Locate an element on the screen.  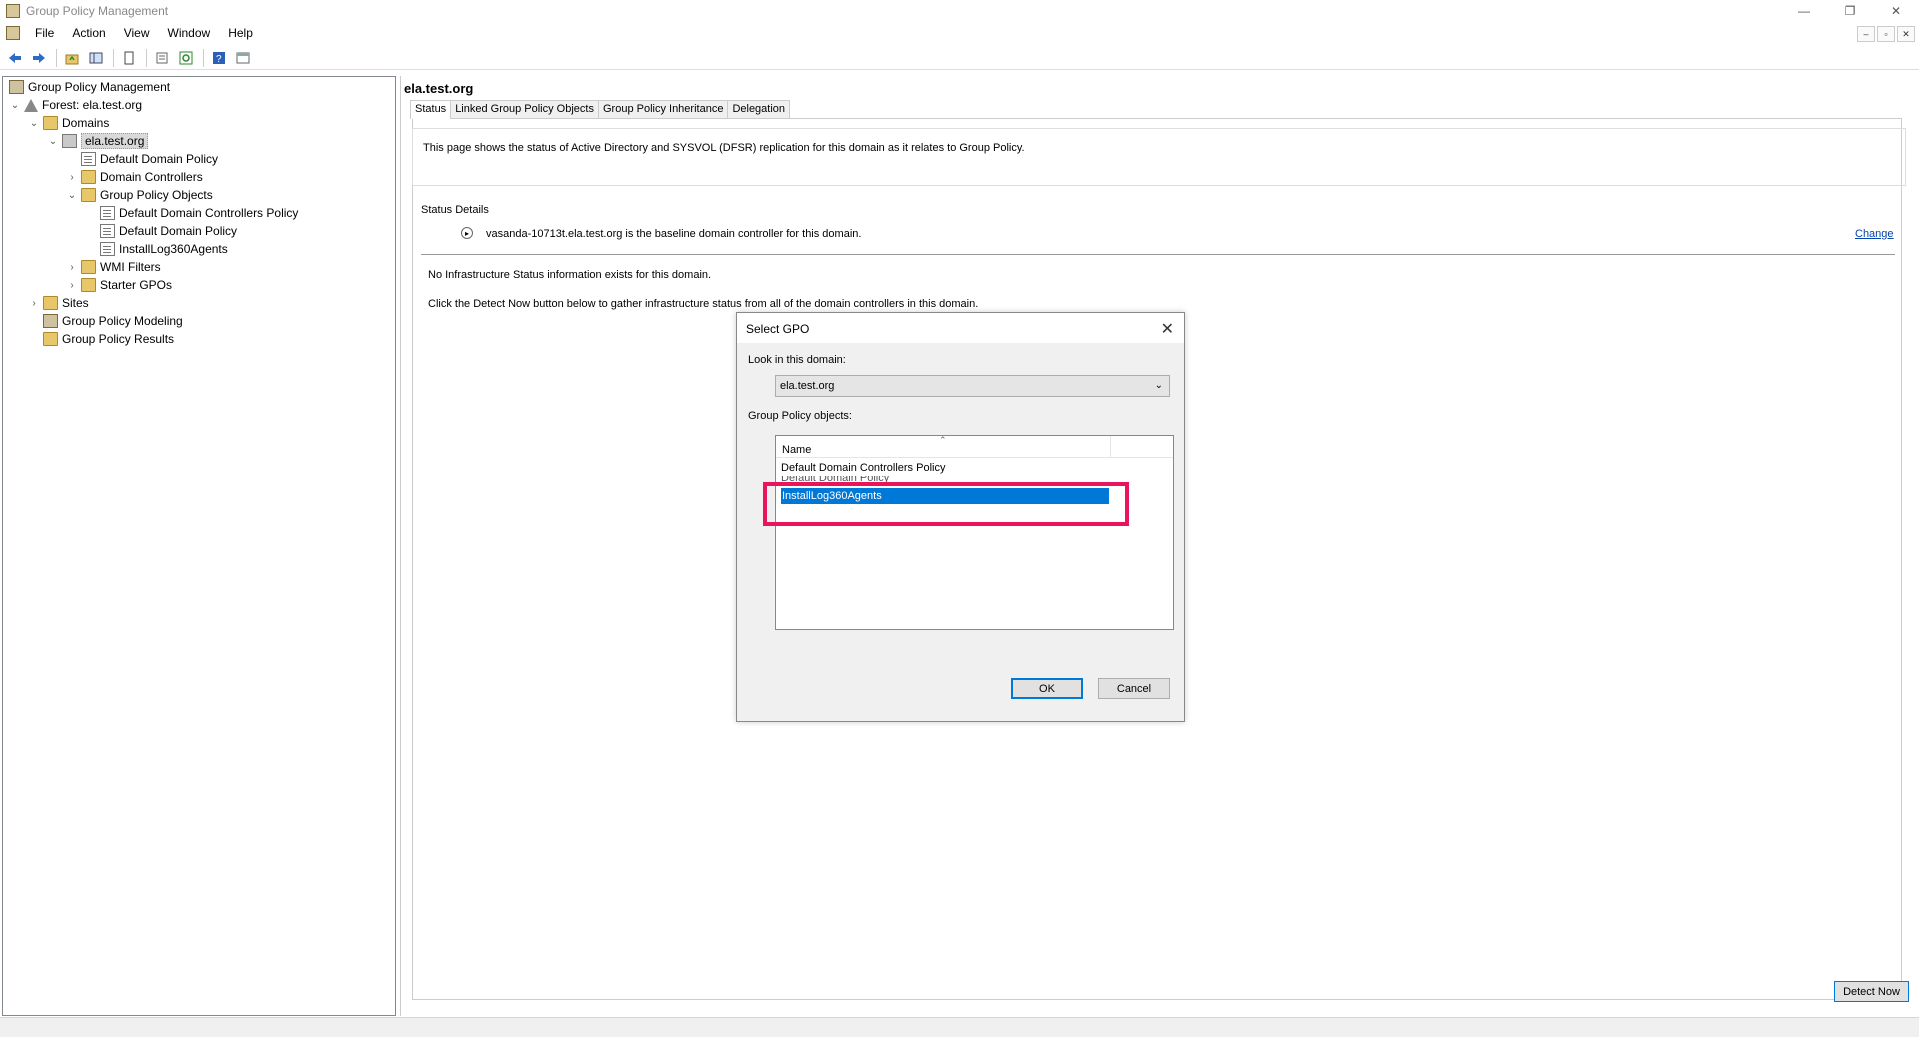
tree-label: Default Domain Policy is located at coordinates (159, 159).